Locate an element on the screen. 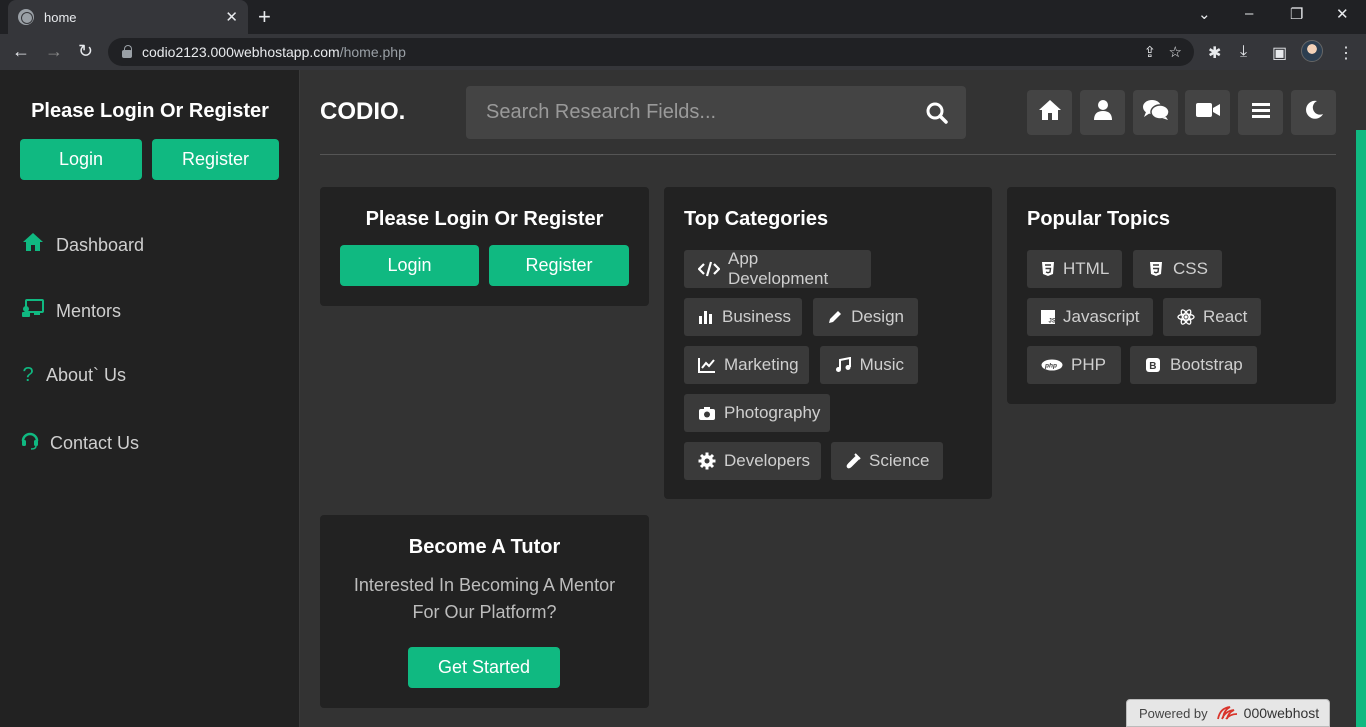 This screenshot has height=727, width=1366. bookmark-star-icon: ⇪ ☆ is located at coordinates (1162, 52).